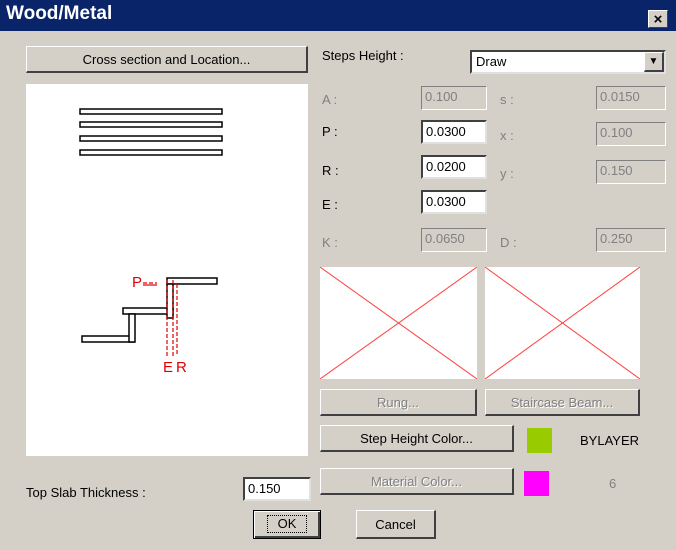 The image size is (676, 550). Describe the element at coordinates (277, 489) in the screenshot. I see `top-slab-field: 0.150` at that location.